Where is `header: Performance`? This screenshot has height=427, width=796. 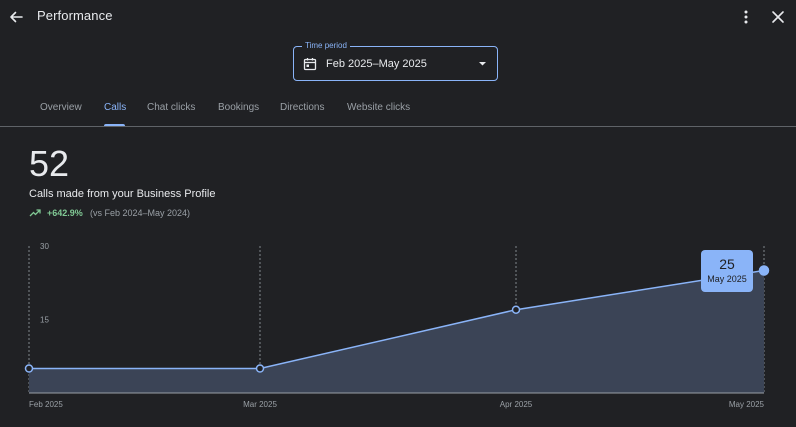 header: Performance is located at coordinates (398, 17).